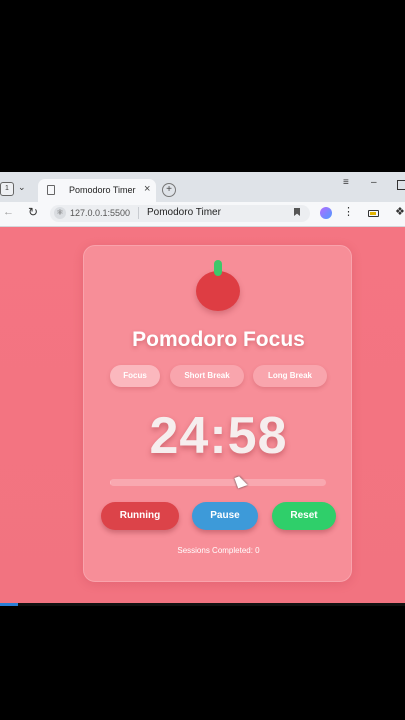 Image resolution: width=405 pixels, height=720 pixels. What do you see at coordinates (202, 187) in the screenshot?
I see `tab-strip: 1 ⌄ Pomodoro Timer × + ≡ –` at bounding box center [202, 187].